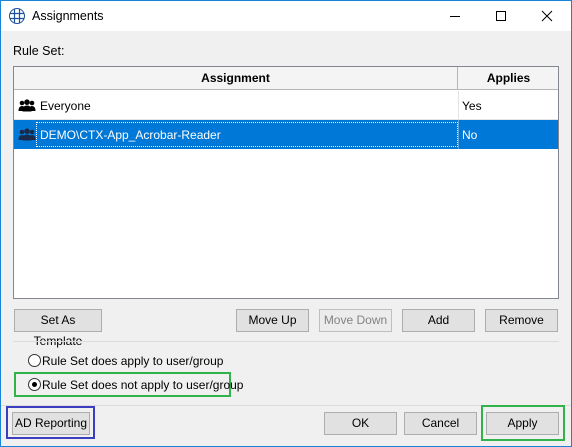 The image size is (572, 447). I want to click on cancel-button: Cancel, so click(440, 423).